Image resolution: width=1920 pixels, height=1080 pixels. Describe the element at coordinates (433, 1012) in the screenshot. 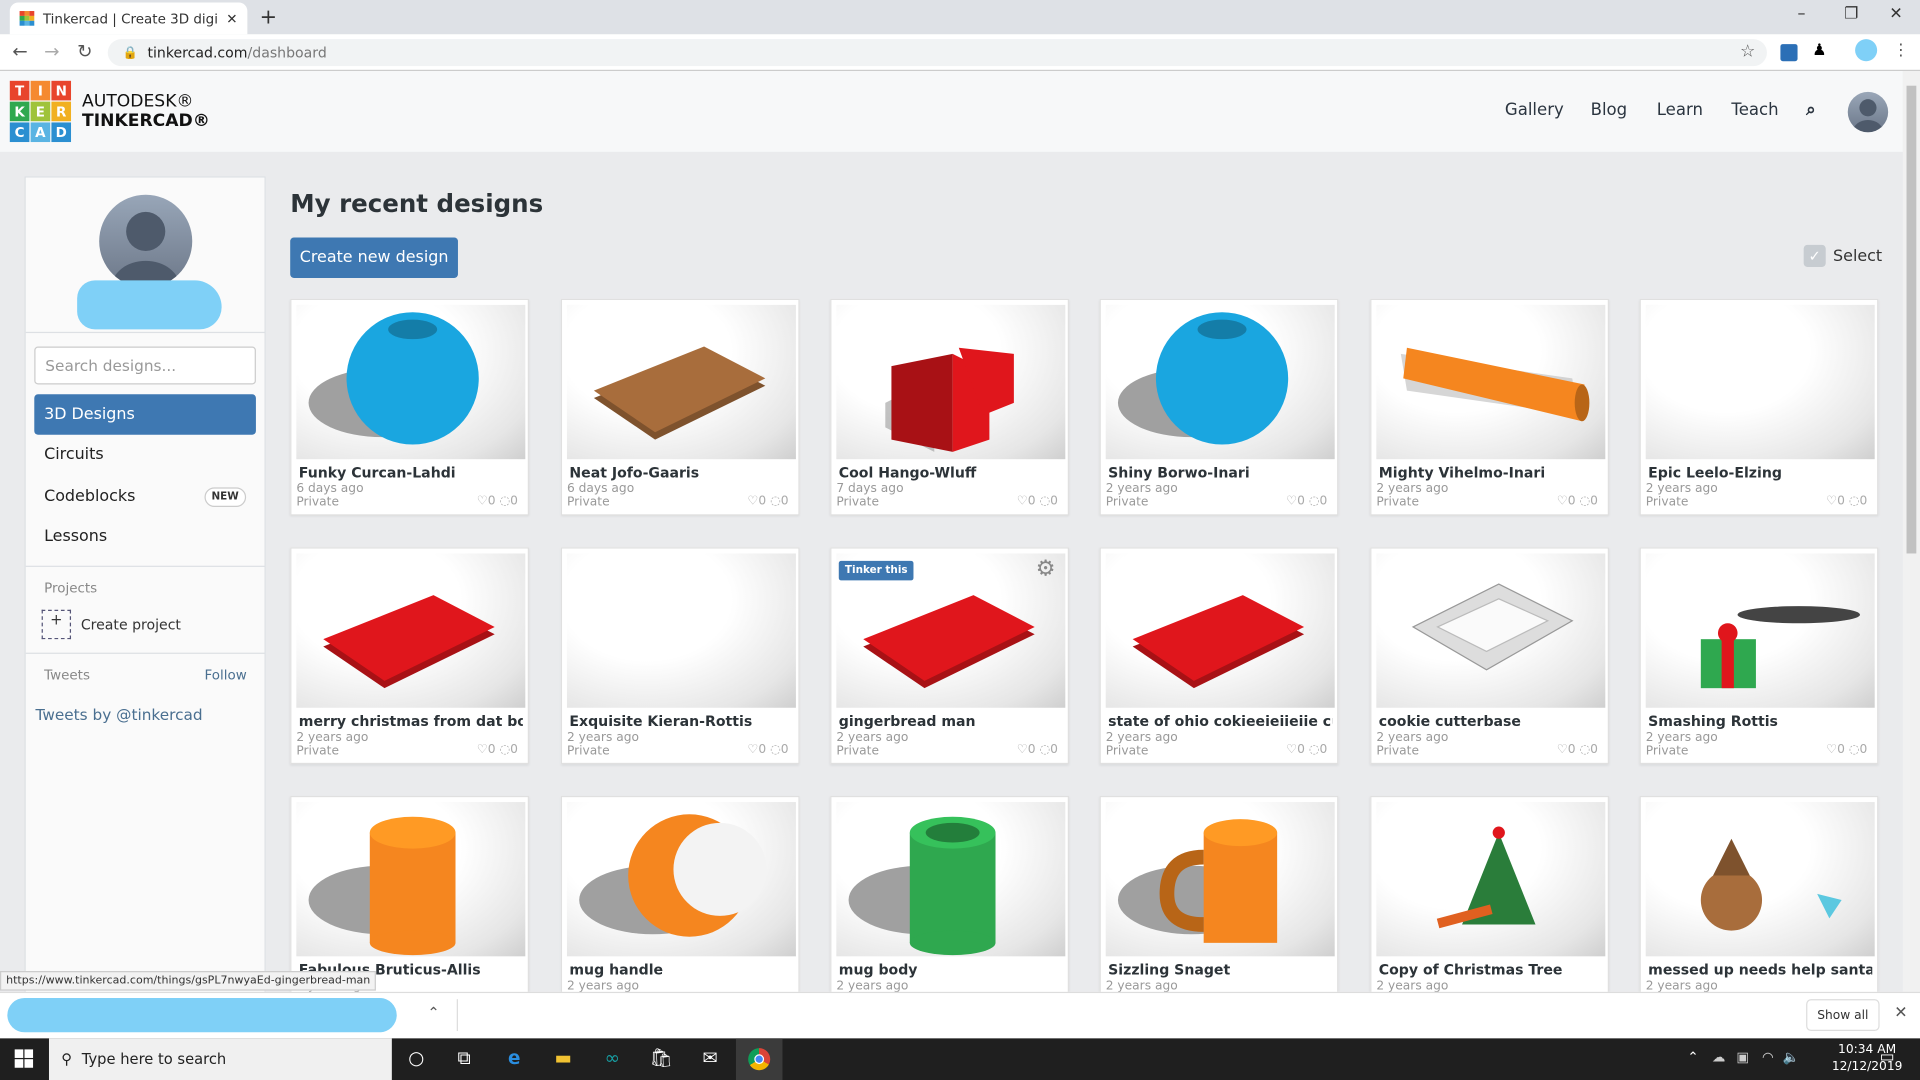

I see `chevron-up-icon: ⌃` at that location.